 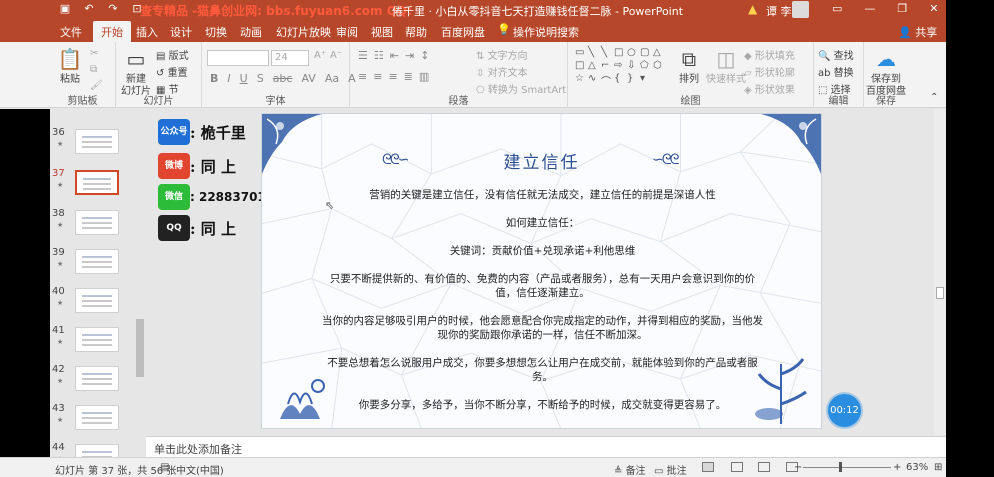 I want to click on recording-timer: 00:12, so click(x=844, y=410).